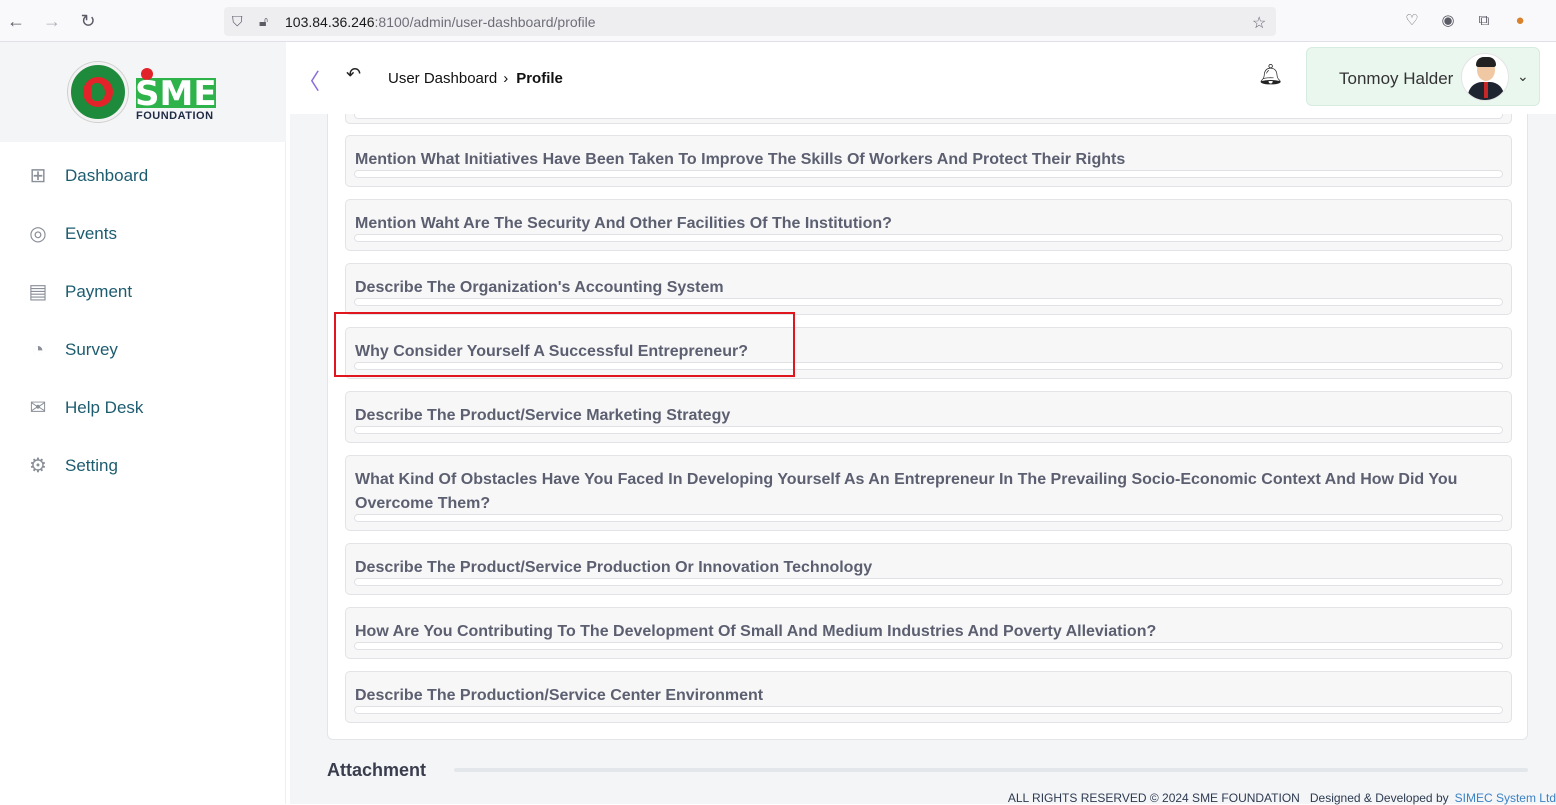  Describe the element at coordinates (1485, 77) in the screenshot. I see `avatar` at that location.